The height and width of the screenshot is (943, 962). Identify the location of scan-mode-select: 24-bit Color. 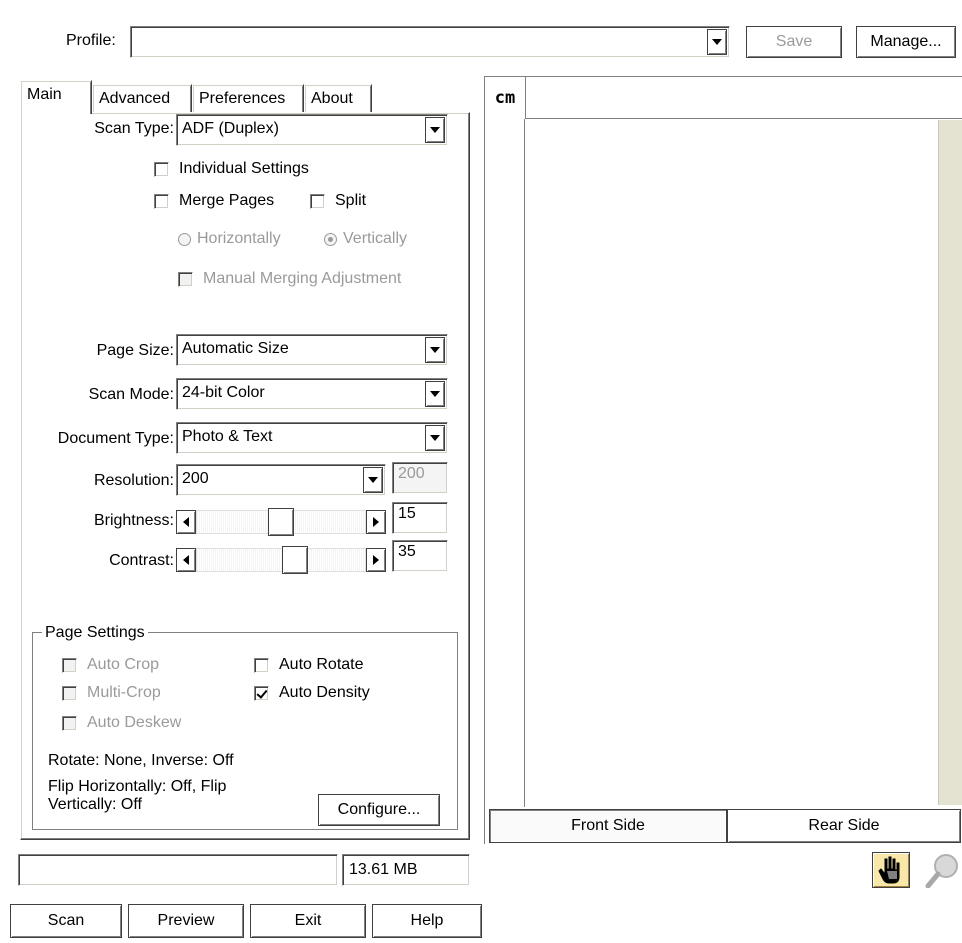
(312, 394).